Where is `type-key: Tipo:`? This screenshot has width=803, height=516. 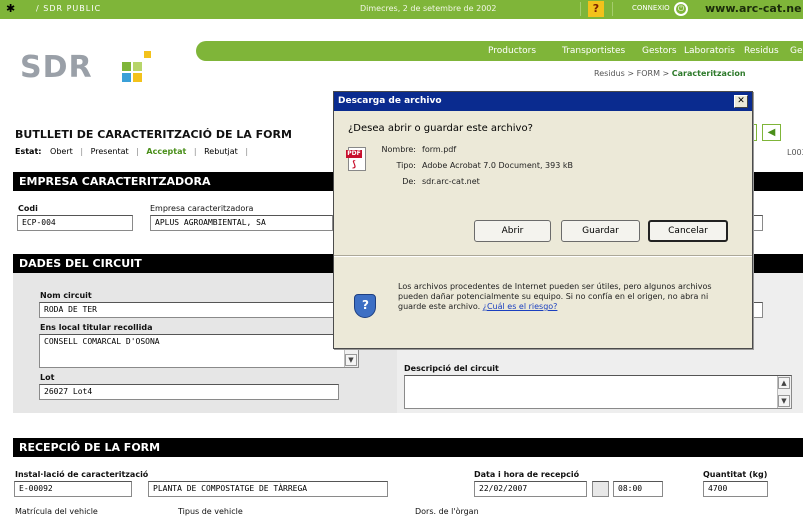 type-key: Tipo: is located at coordinates (406, 165).